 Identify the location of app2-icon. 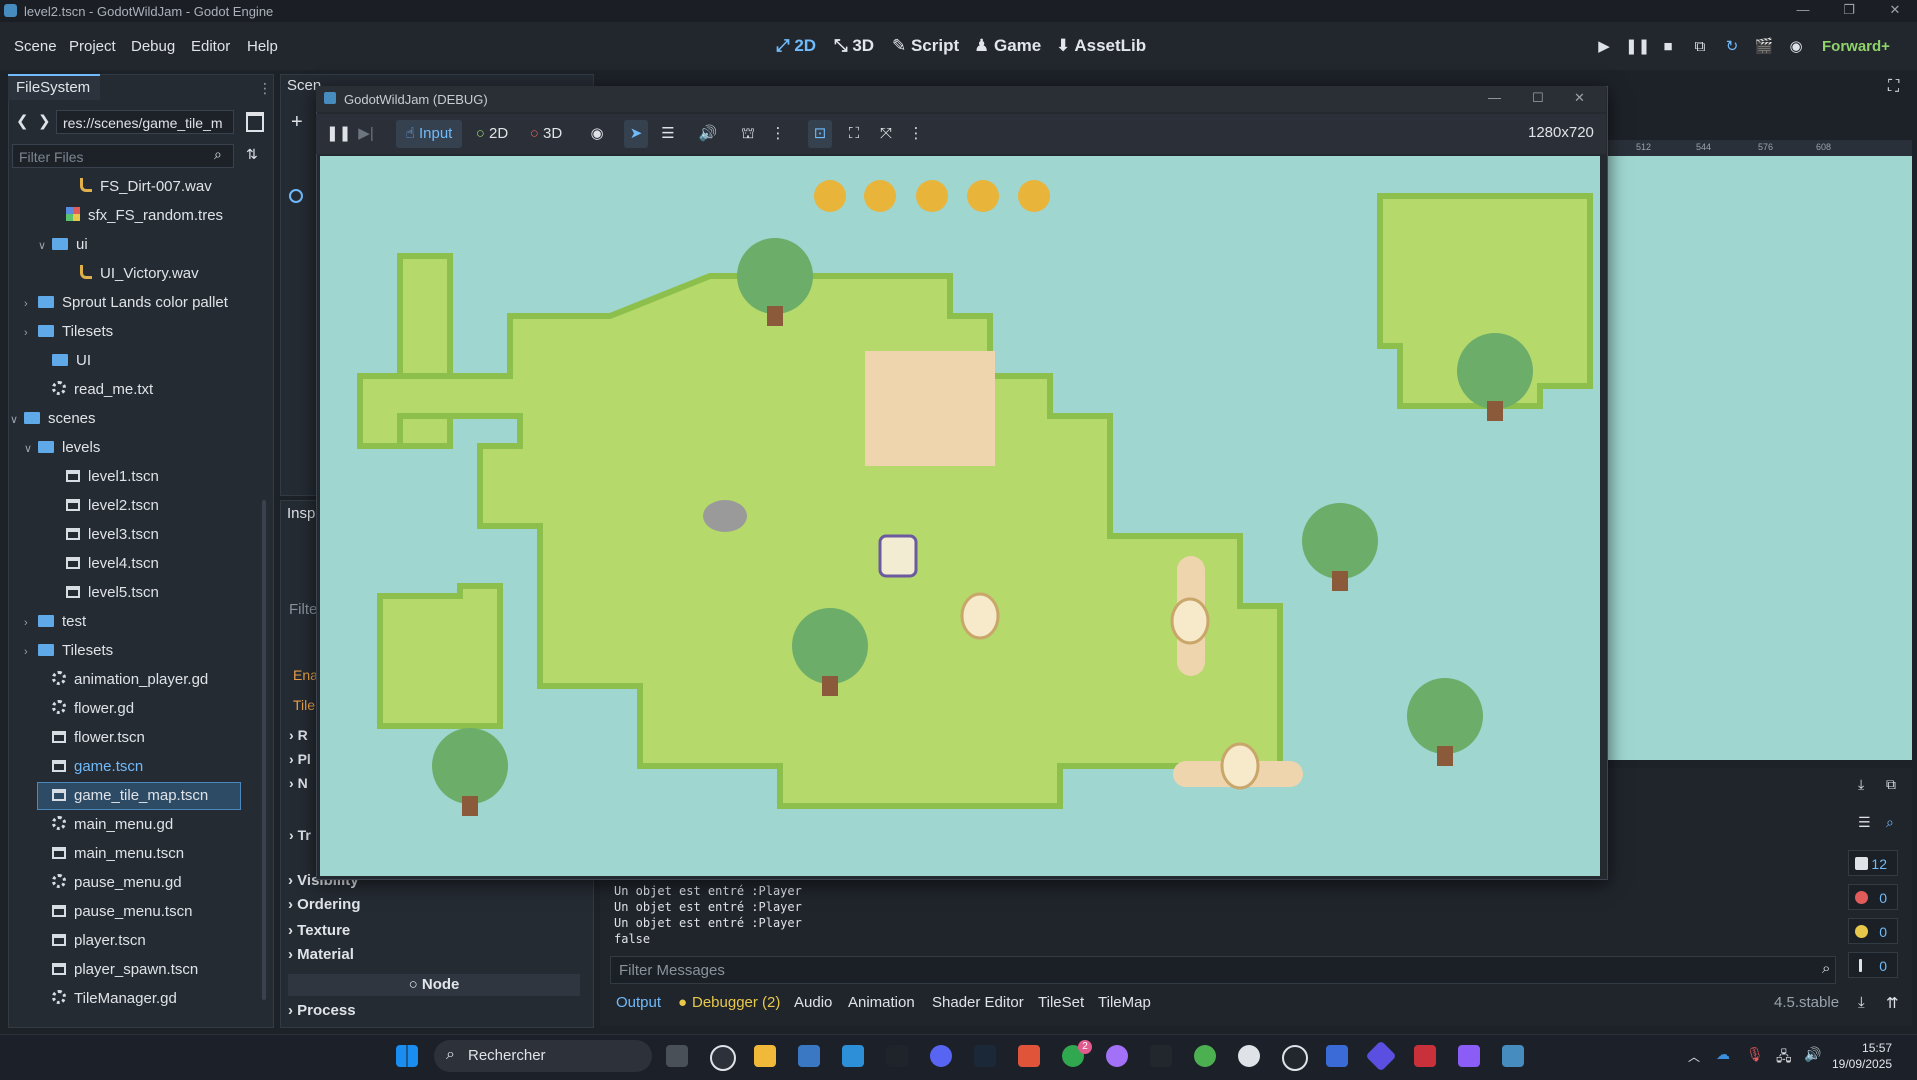
(1469, 1056).